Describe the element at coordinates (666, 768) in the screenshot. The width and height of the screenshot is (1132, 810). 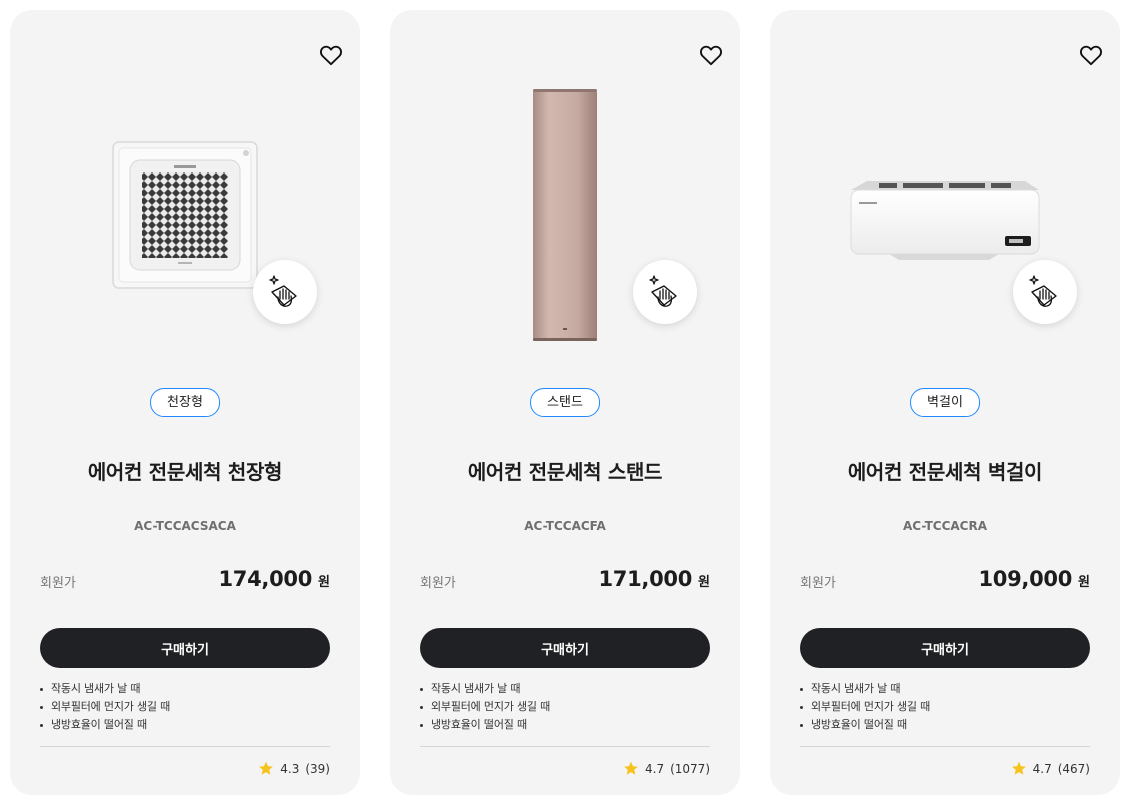
I see `rating: 4.7 (1077)` at that location.